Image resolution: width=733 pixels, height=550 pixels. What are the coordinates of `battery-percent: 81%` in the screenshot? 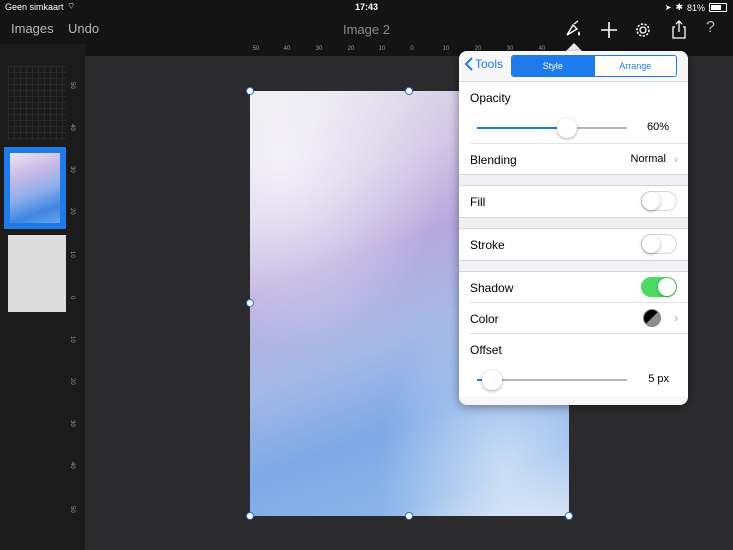 It's located at (695, 7).